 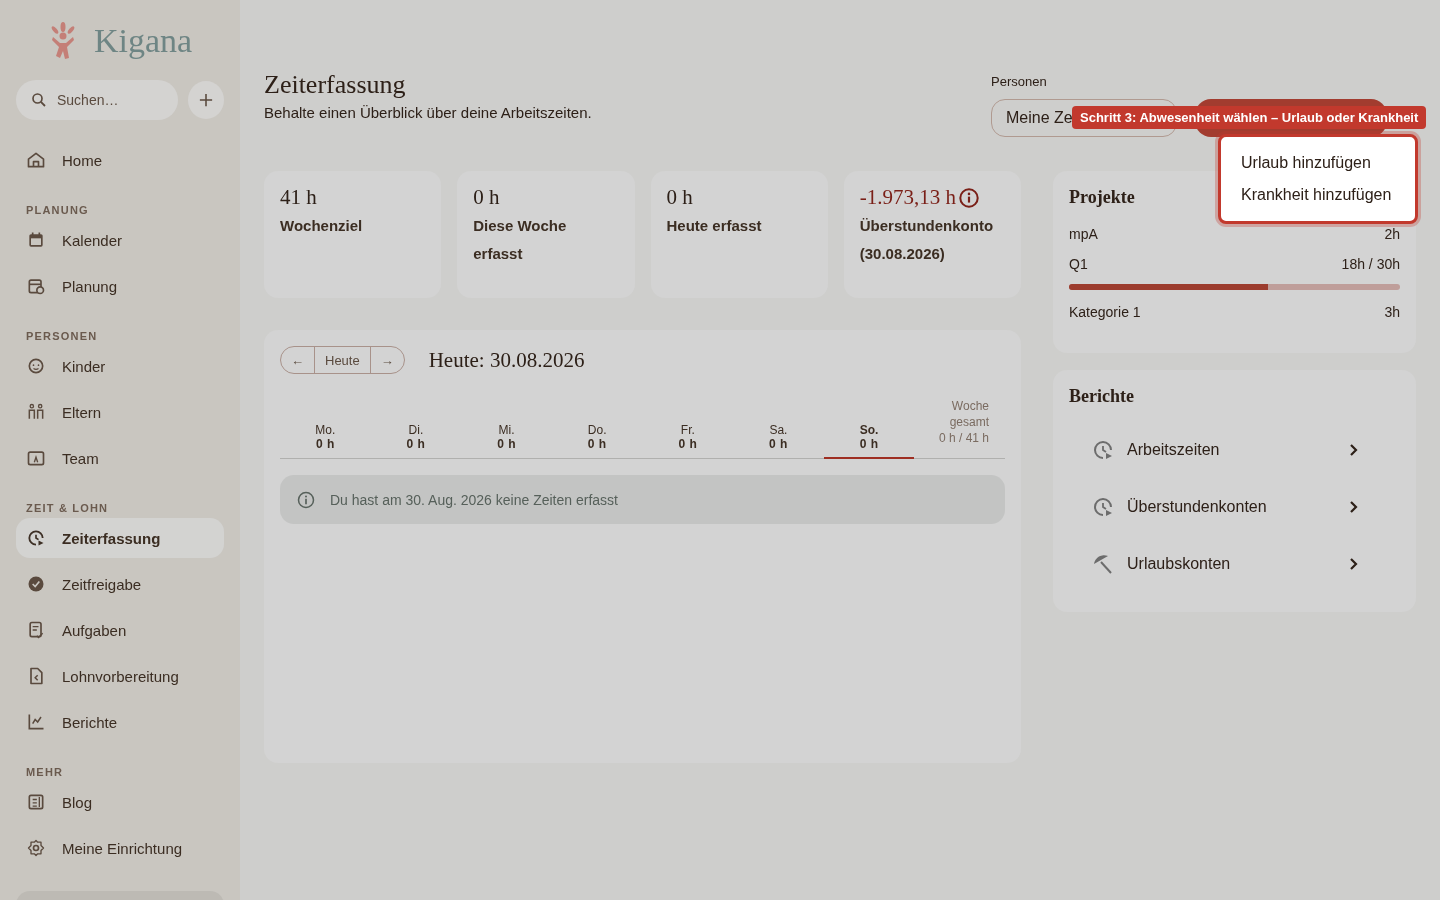 I want to click on page-title: Zeiterfassung, so click(x=335, y=85).